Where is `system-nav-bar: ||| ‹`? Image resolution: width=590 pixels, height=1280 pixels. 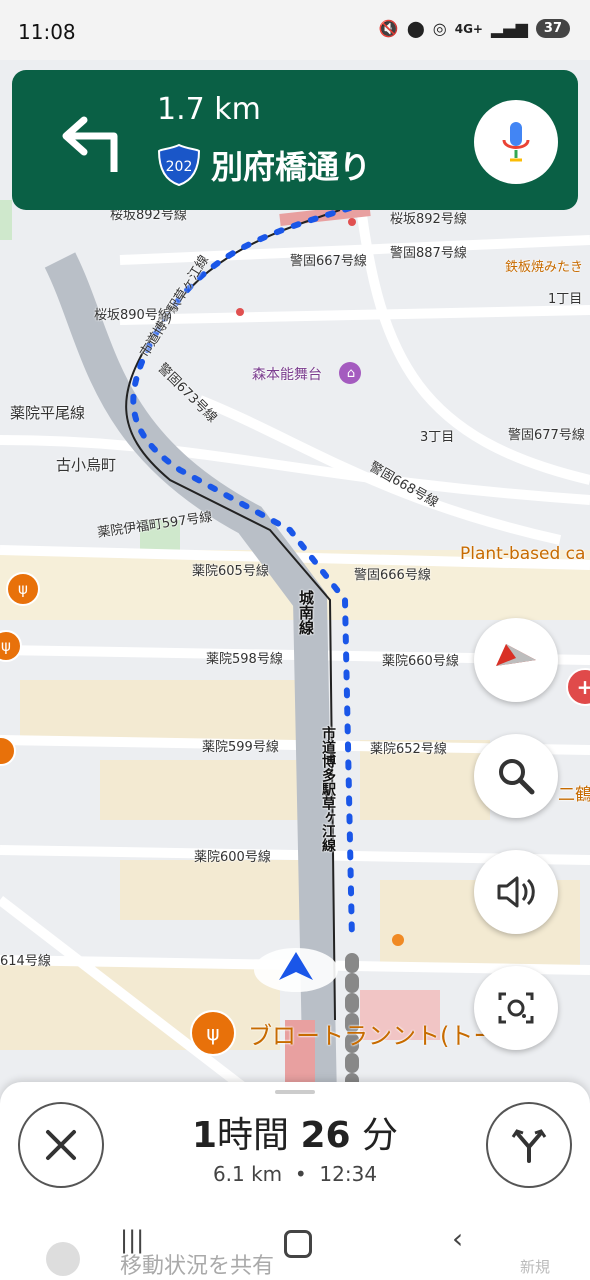
system-nav-bar: ||| ‹ is located at coordinates (295, 1245).